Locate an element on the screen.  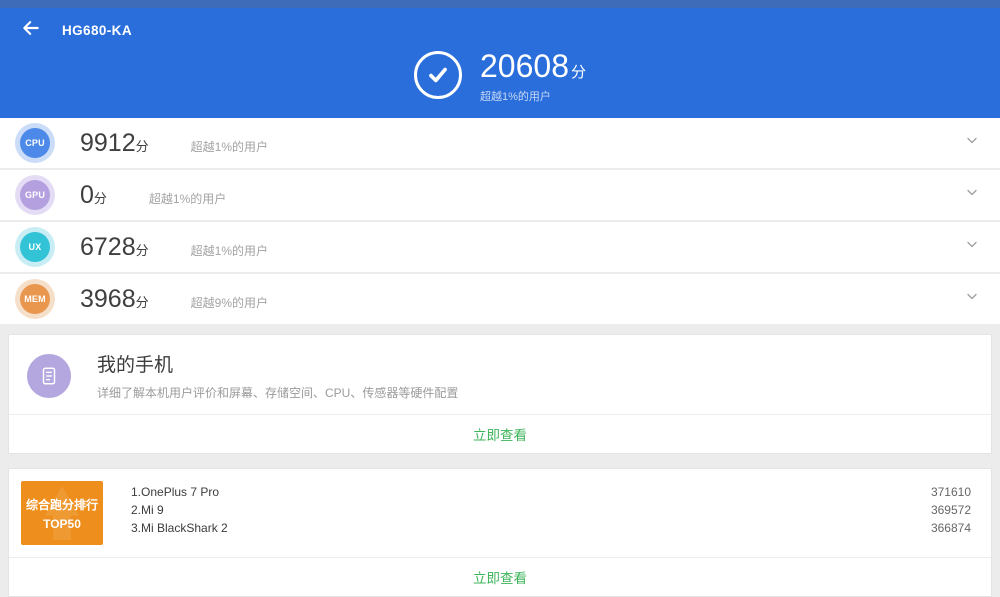
ranking-list-item: 1.OnePlus 7 Pro 371610 is located at coordinates (551, 492).